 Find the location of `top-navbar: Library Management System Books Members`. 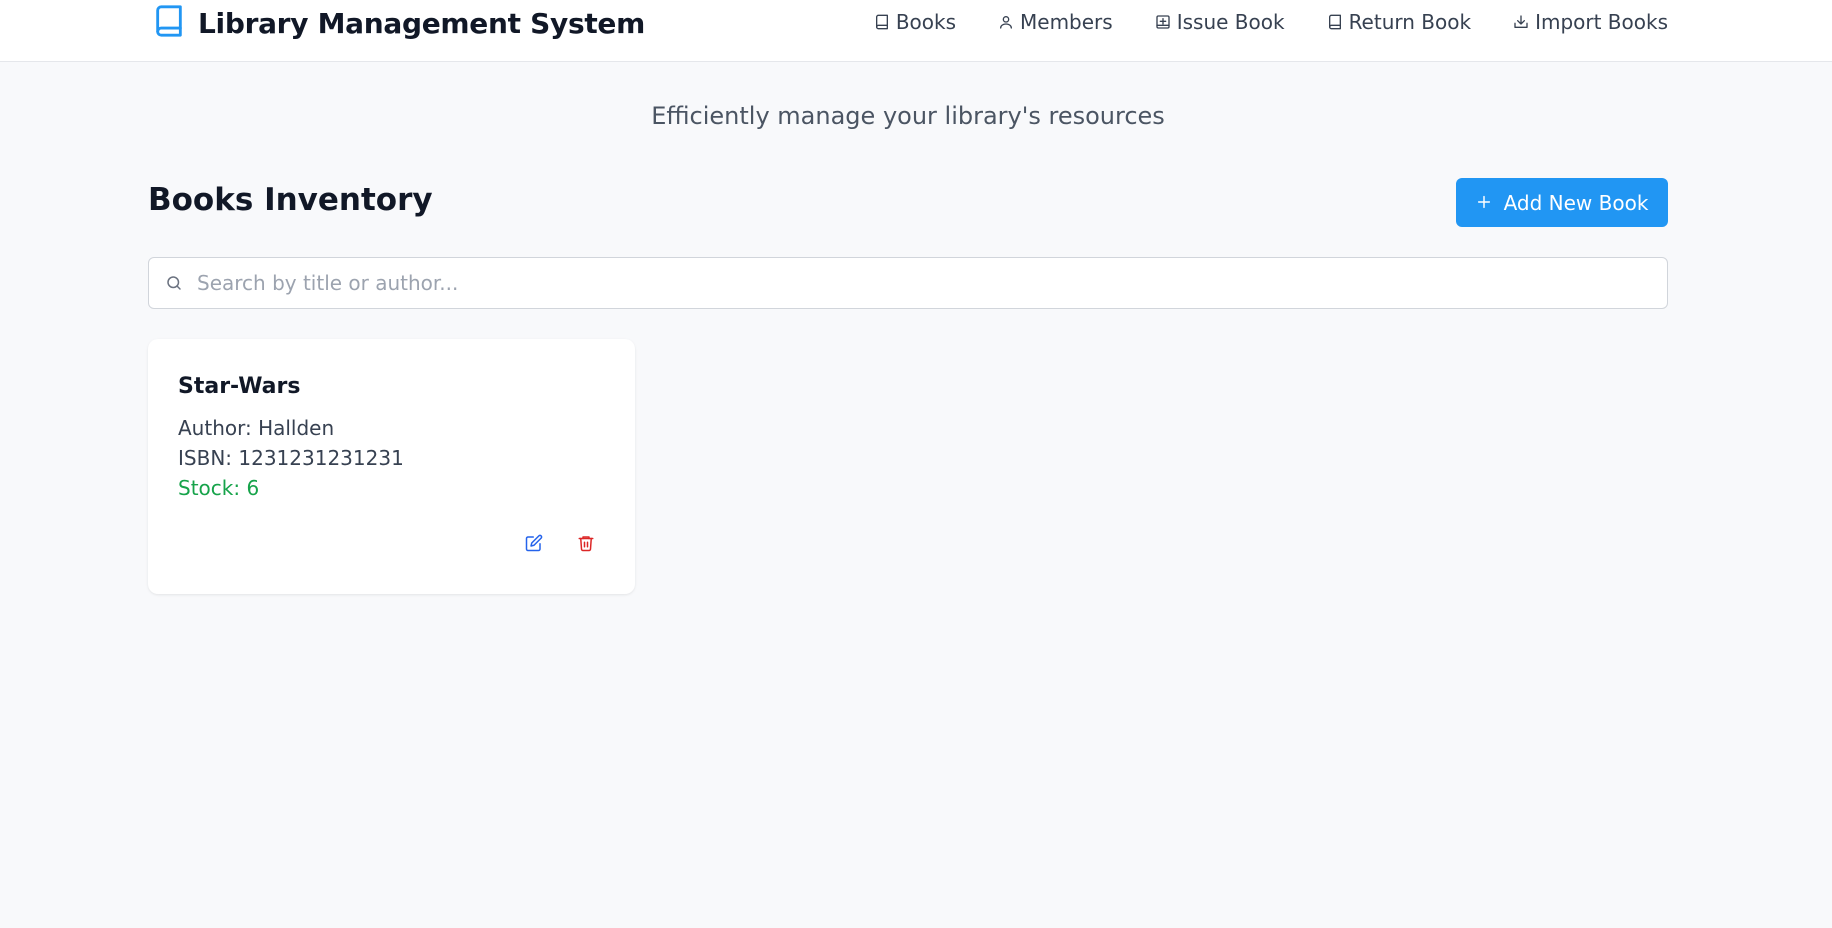

top-navbar: Library Management System Books Members is located at coordinates (916, 31).